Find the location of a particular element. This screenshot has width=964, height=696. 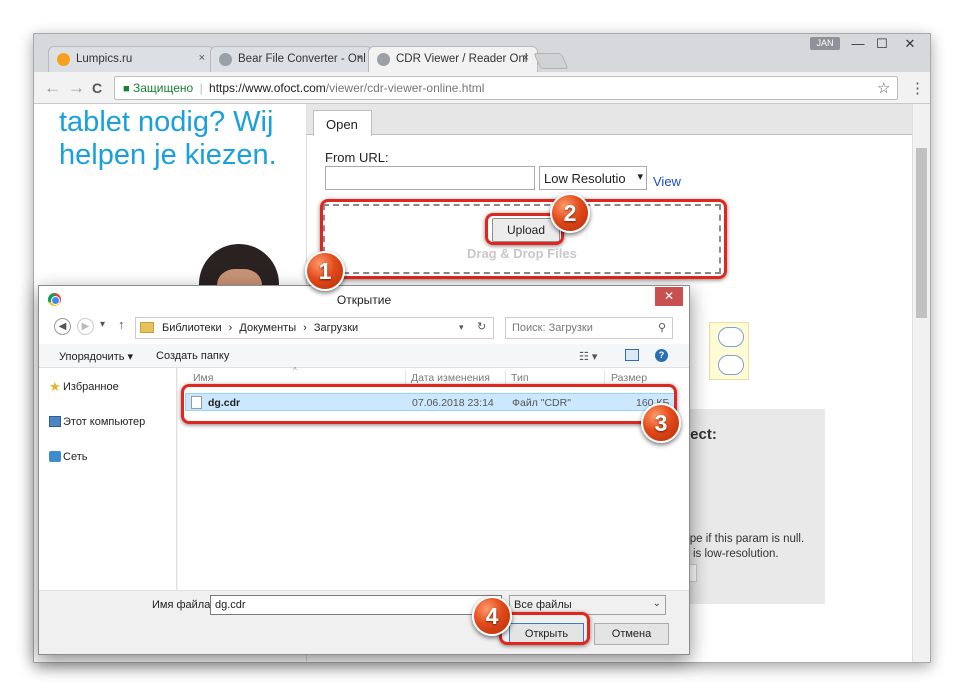

refresh-icon: ↻ is located at coordinates (481, 326).